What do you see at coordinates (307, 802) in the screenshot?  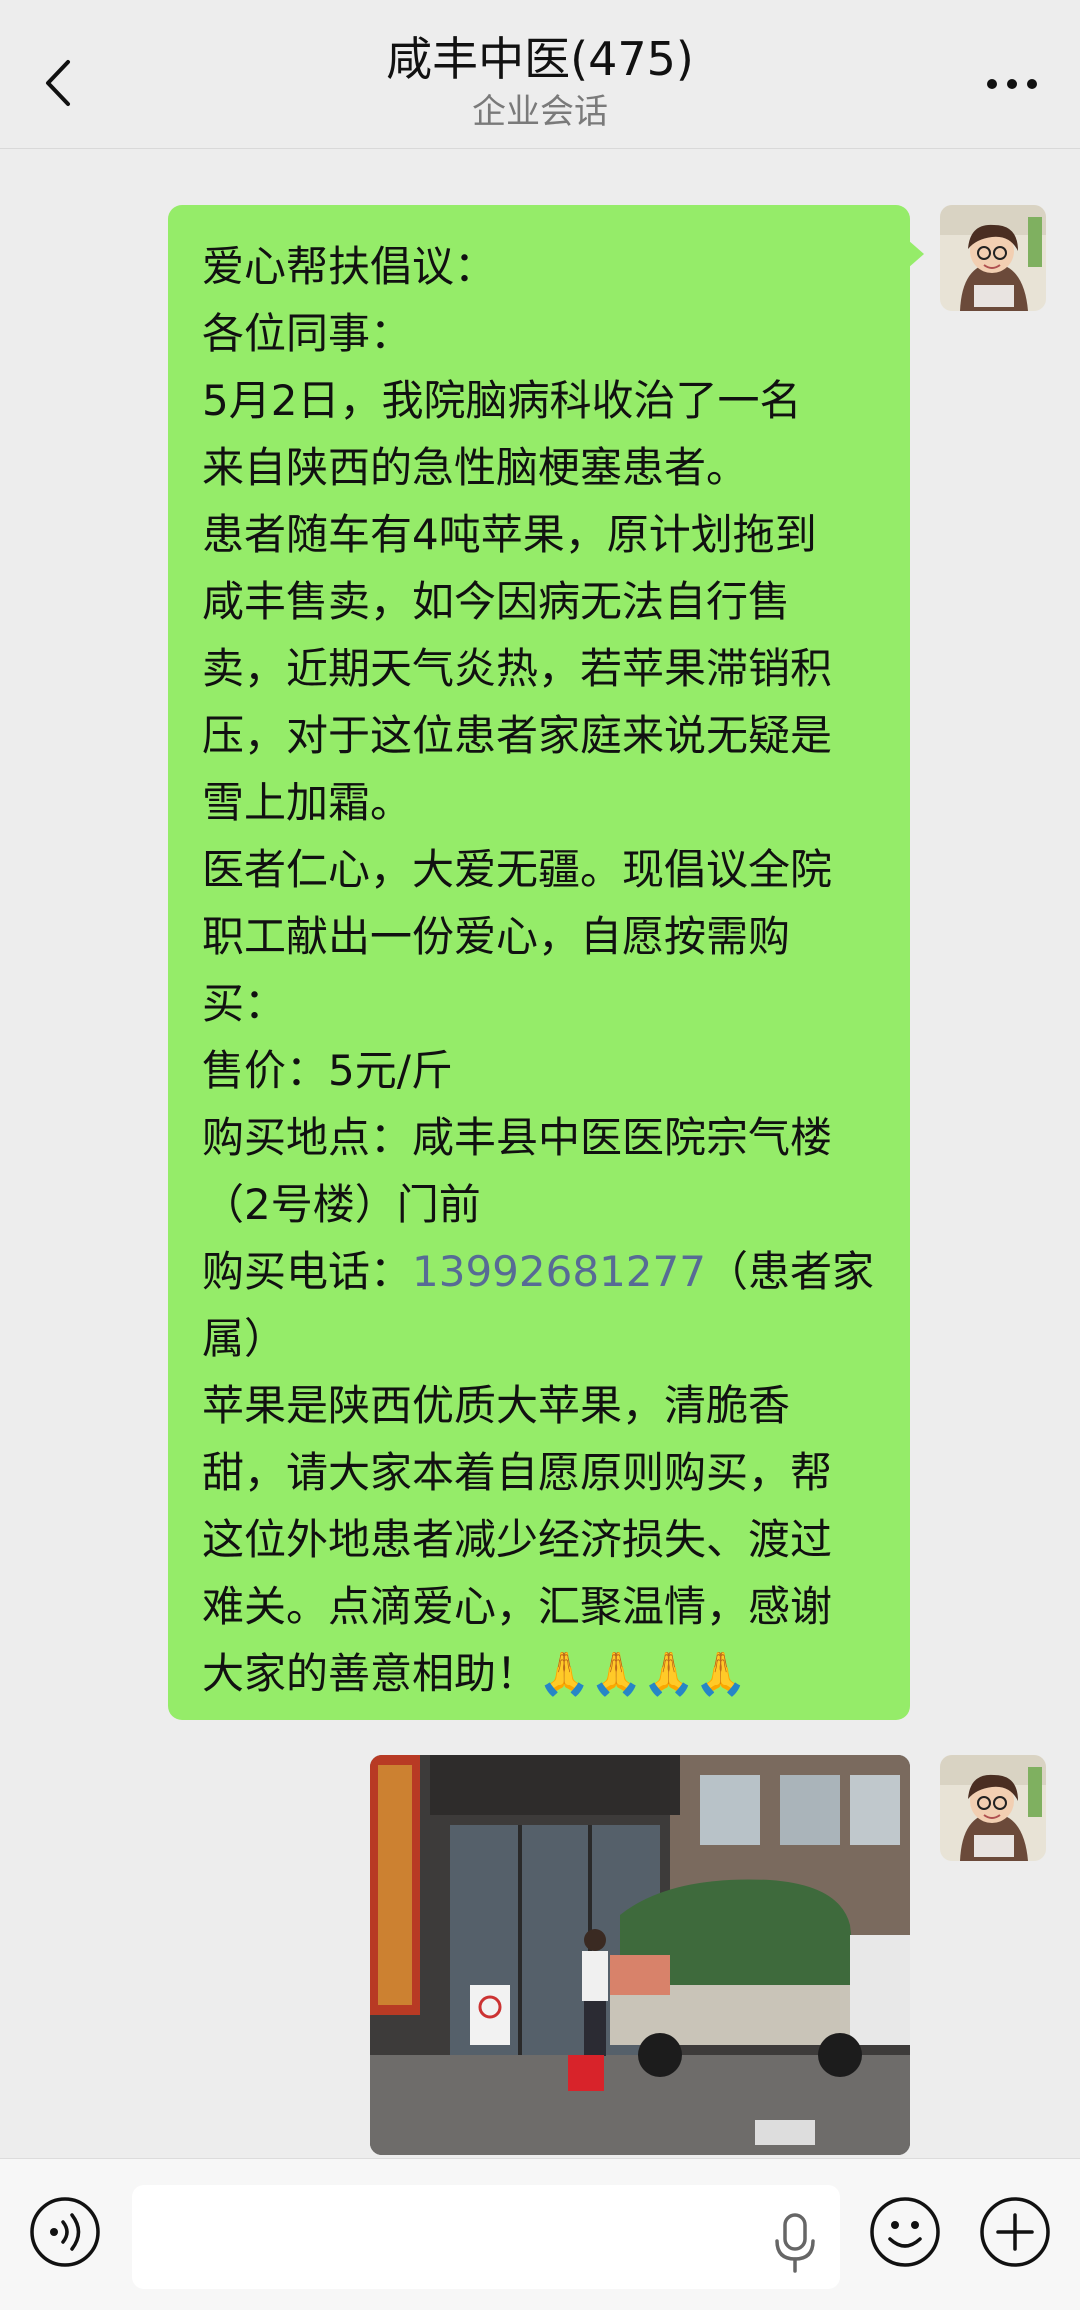 I see `message-line: 雪上加霜。` at bounding box center [307, 802].